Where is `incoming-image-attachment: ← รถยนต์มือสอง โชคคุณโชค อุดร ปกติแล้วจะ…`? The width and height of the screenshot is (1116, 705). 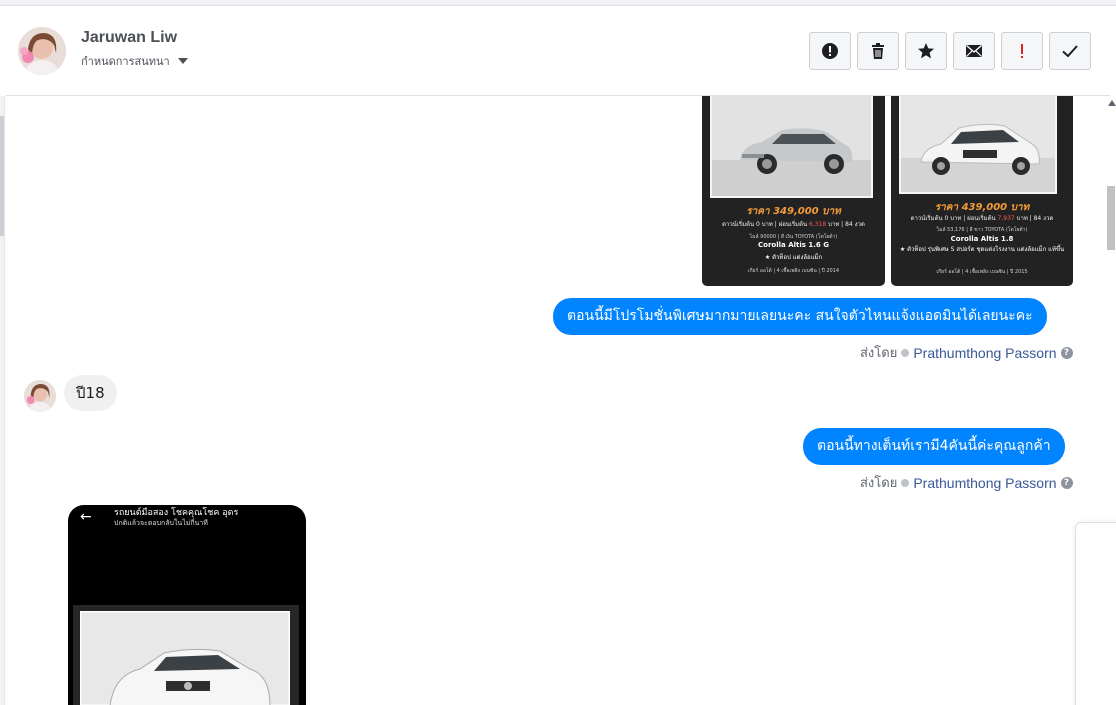 incoming-image-attachment: ← รถยนต์มือสอง โชคคุณโชค อุดร ปกติแล้วจะ… is located at coordinates (187, 605).